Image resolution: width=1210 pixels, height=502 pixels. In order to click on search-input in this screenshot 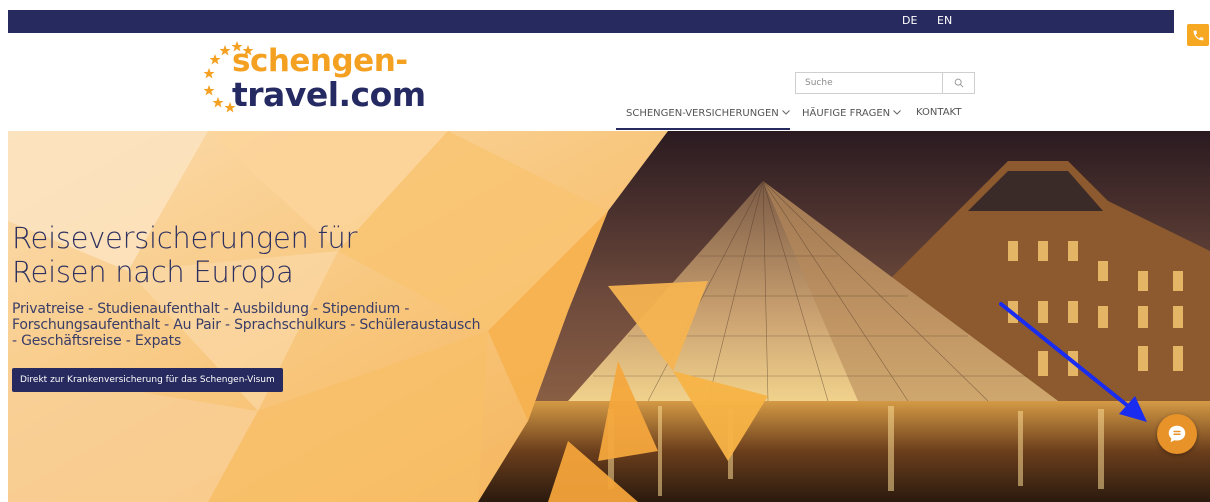, I will do `click(868, 83)`.